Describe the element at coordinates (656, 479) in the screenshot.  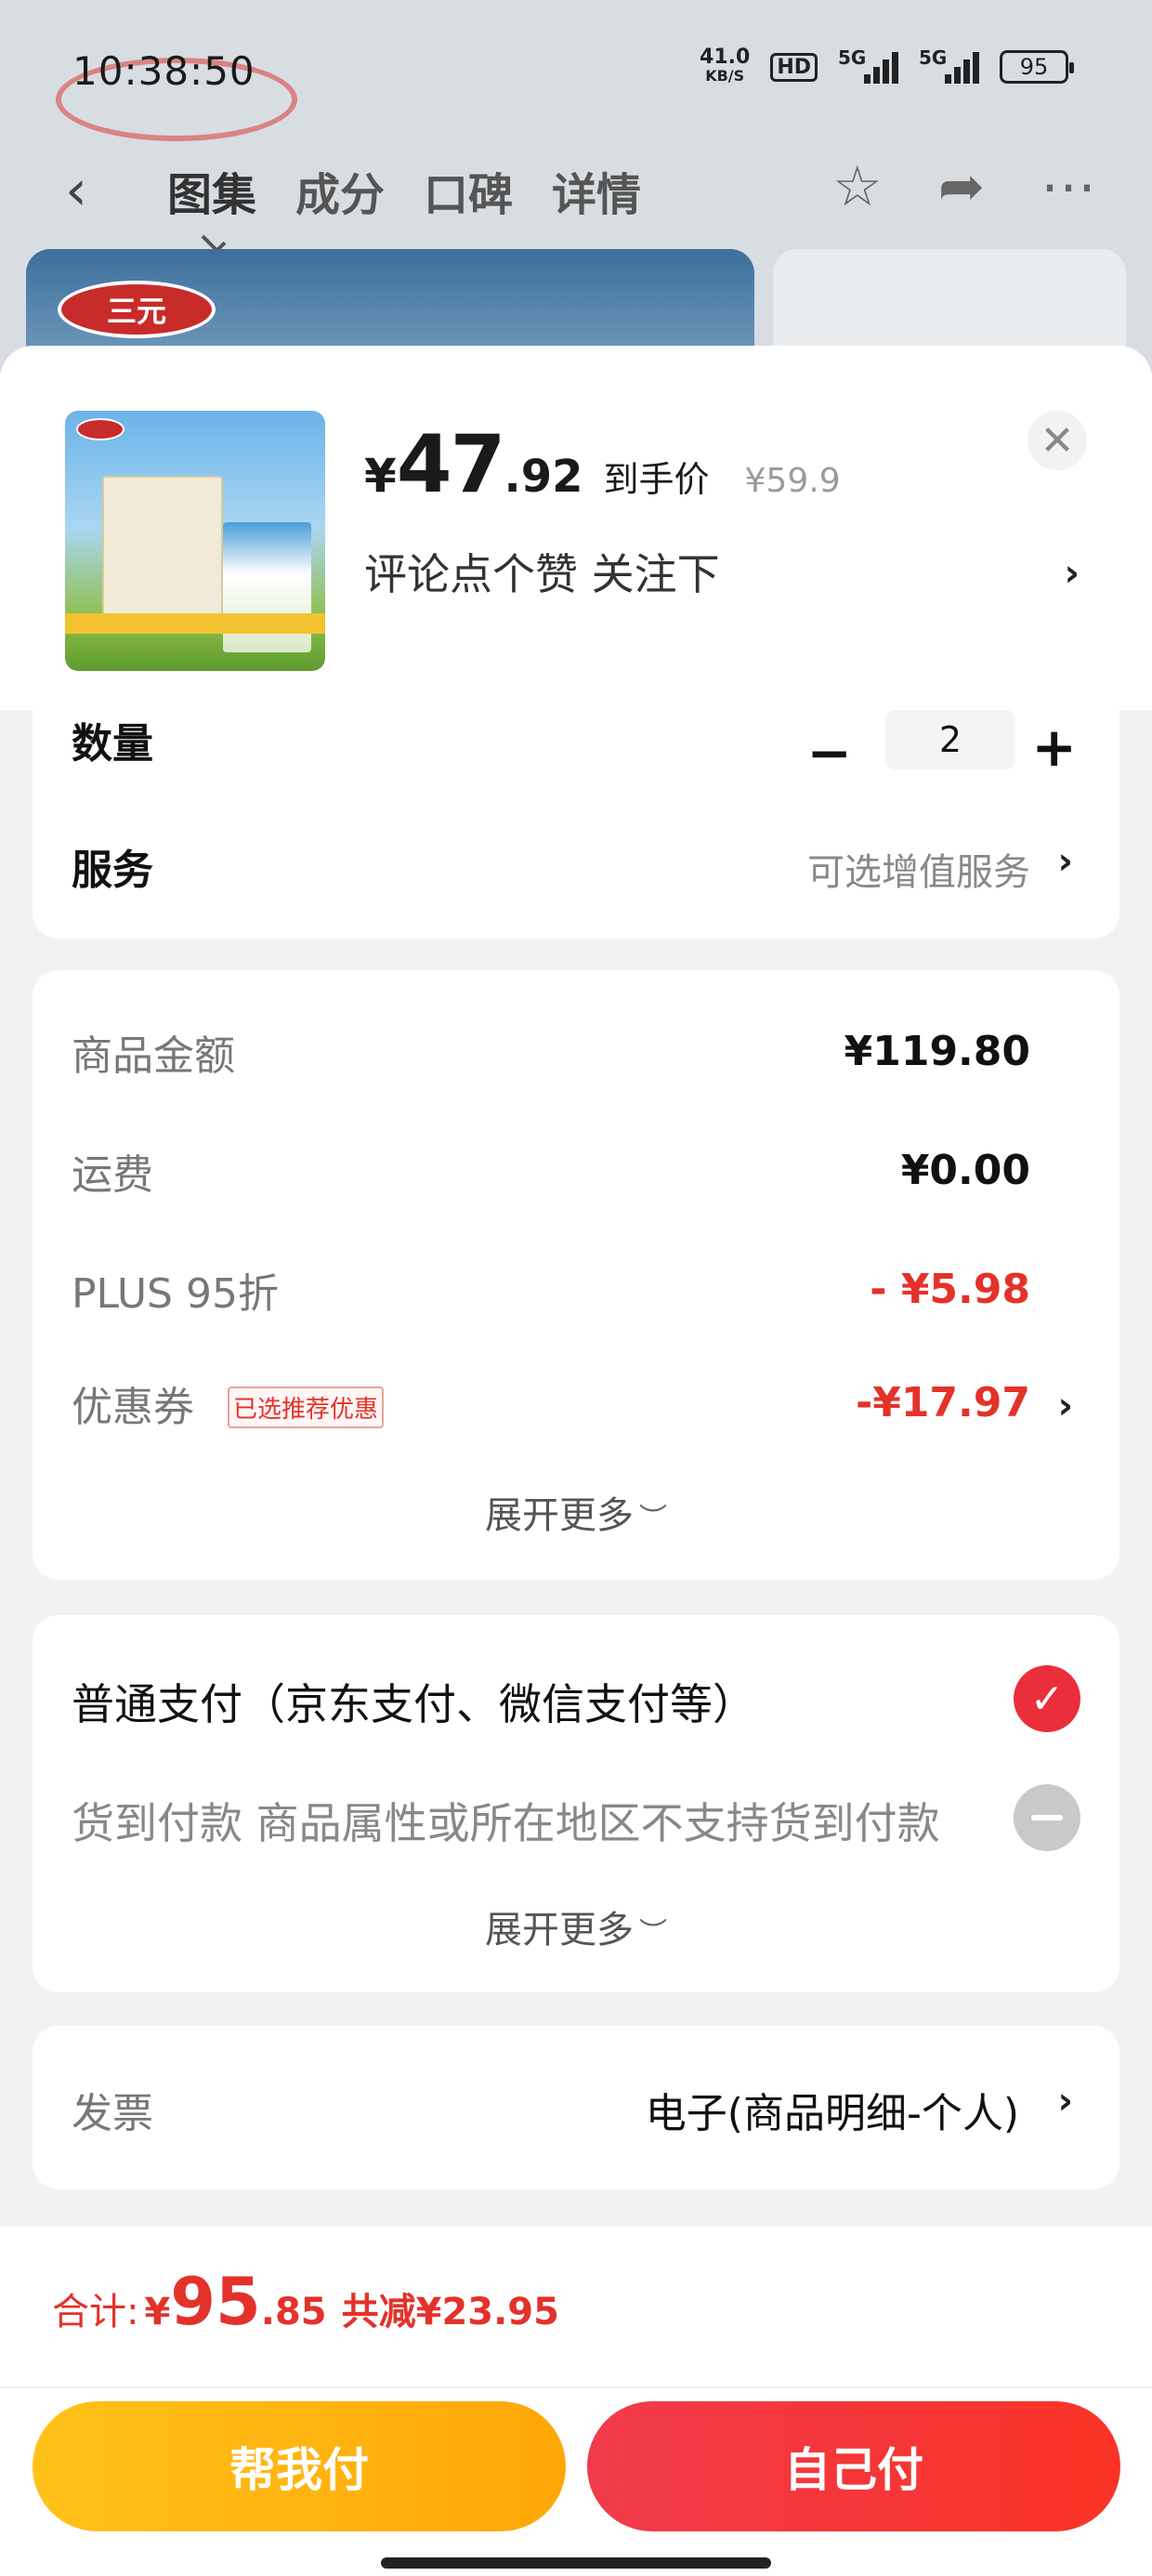
I see `price-label: 到手价` at that location.